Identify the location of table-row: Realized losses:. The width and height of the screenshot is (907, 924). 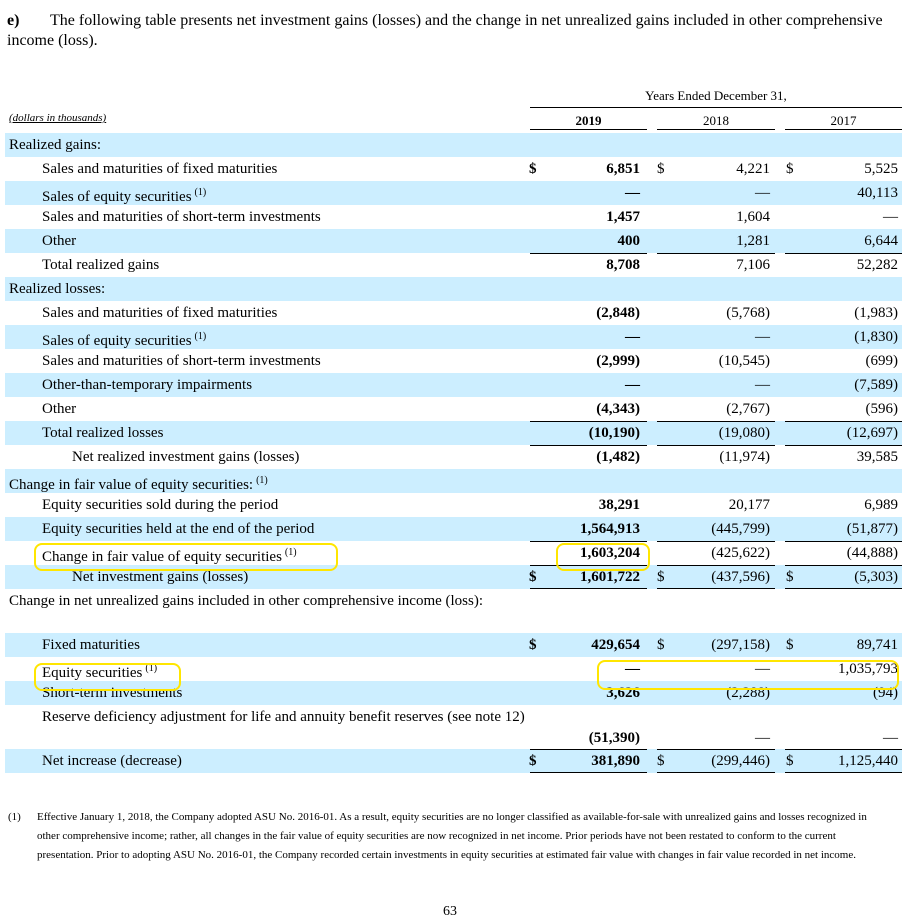
(453, 289).